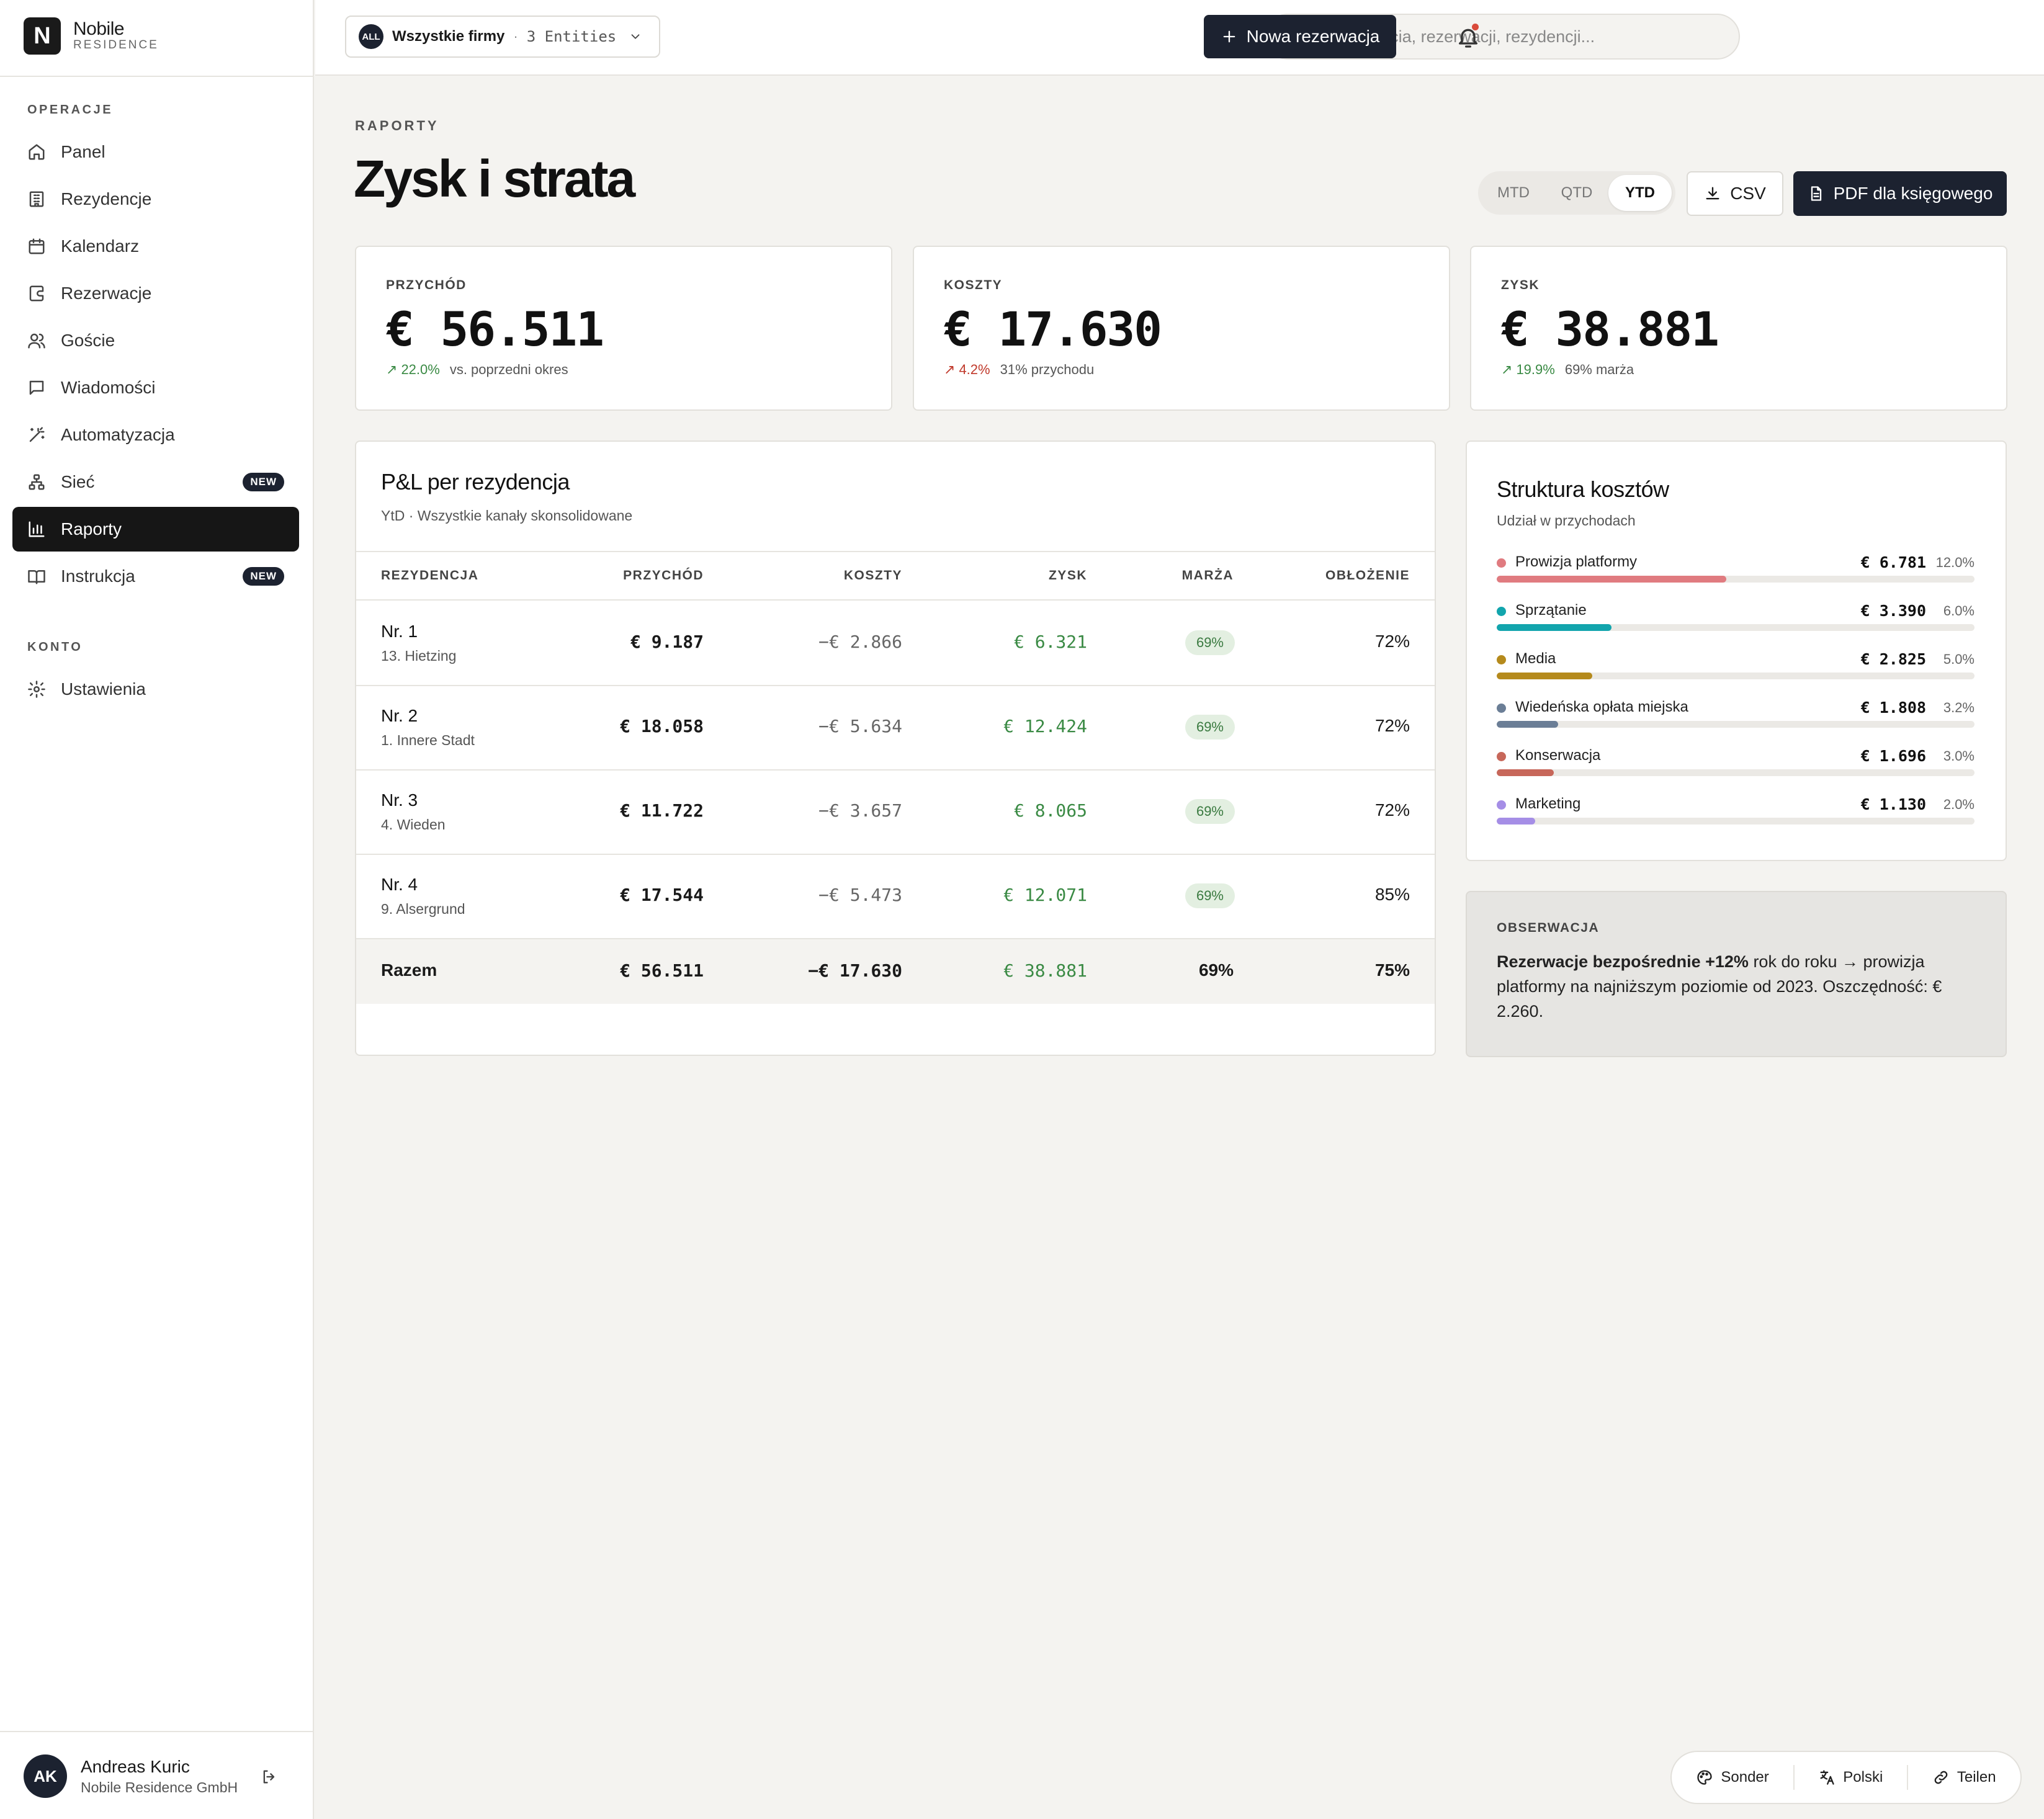  Describe the element at coordinates (1536, 369) in the screenshot. I see `kpi-delta: 19.9%` at that location.